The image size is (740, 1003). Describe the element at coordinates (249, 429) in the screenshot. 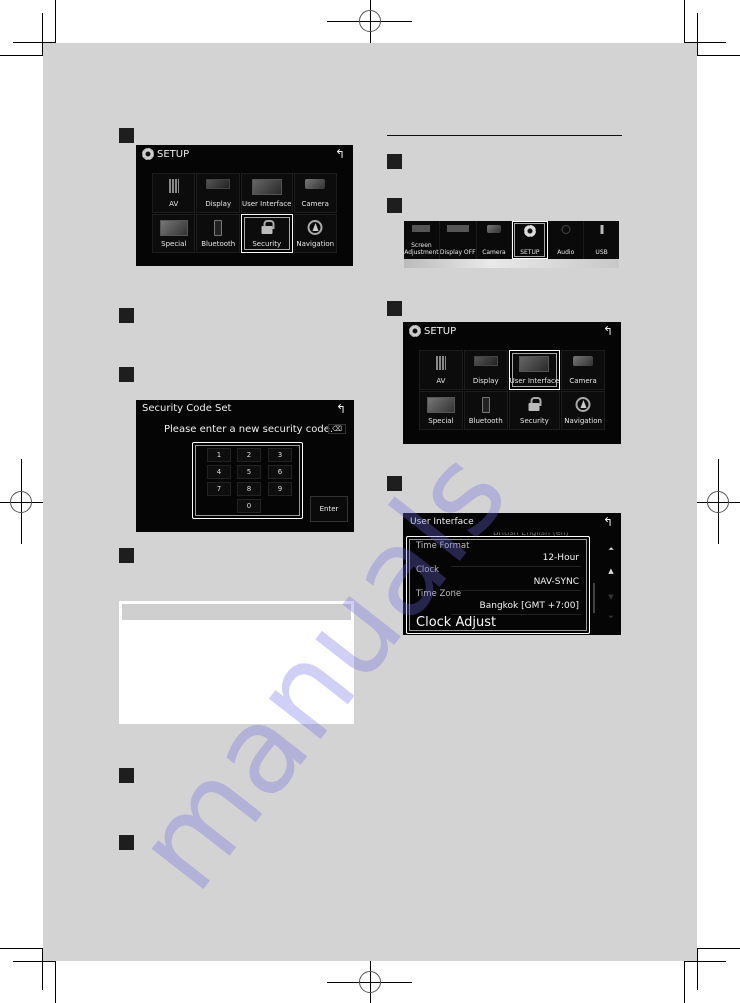

I see `security-prompt: Please enter a new security code.` at that location.